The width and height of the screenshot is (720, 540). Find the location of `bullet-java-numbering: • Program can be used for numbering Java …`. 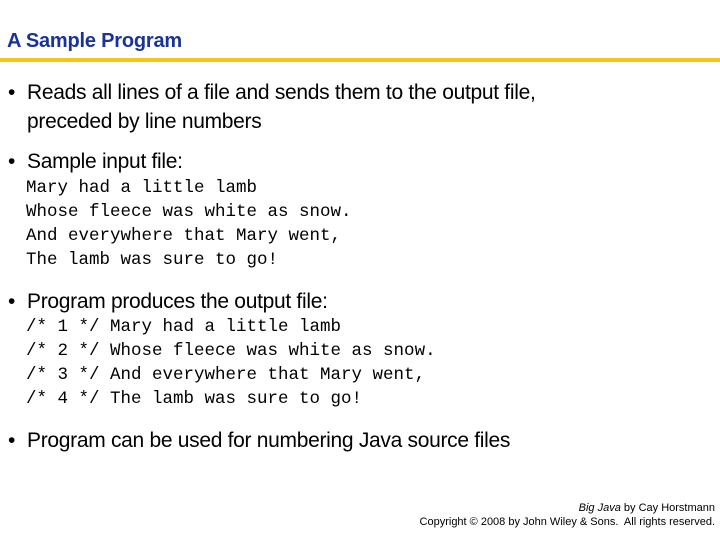

bullet-java-numbering: • Program can be used for numbering Java … is located at coordinates (259, 440).